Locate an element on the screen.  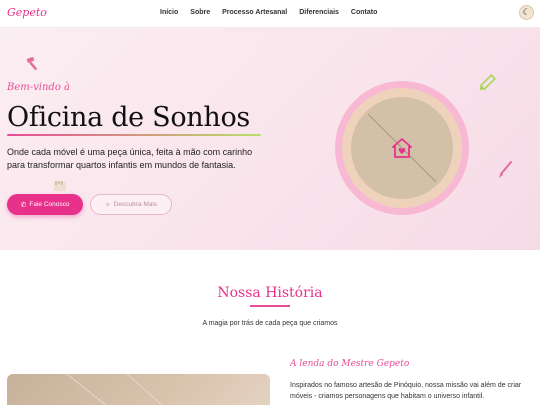
hero-welcome: Bem-vindo à is located at coordinates (38, 87).